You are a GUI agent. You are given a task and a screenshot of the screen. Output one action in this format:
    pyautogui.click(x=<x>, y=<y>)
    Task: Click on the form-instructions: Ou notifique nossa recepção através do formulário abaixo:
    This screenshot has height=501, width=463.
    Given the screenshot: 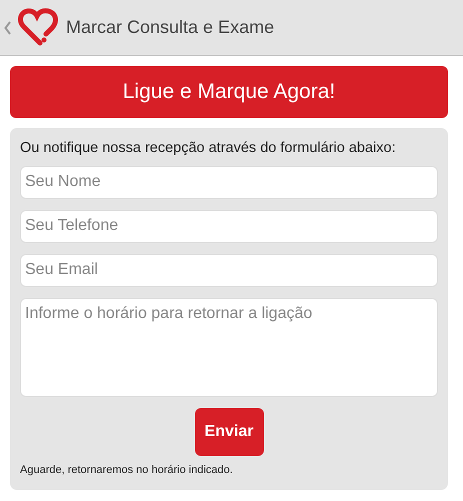 What is the action you would take?
    pyautogui.click(x=208, y=148)
    